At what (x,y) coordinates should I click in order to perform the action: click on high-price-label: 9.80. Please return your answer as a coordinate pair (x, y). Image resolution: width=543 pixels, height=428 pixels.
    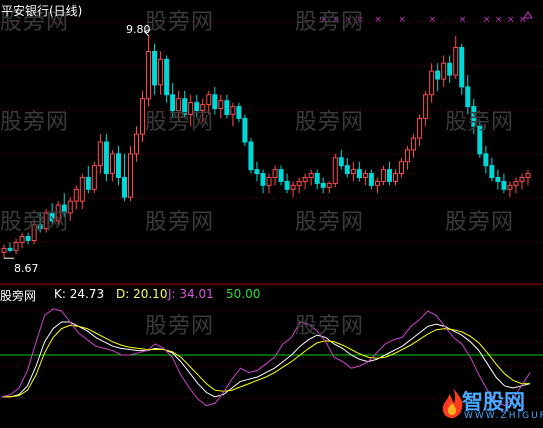
    Looking at the image, I should click on (138, 29).